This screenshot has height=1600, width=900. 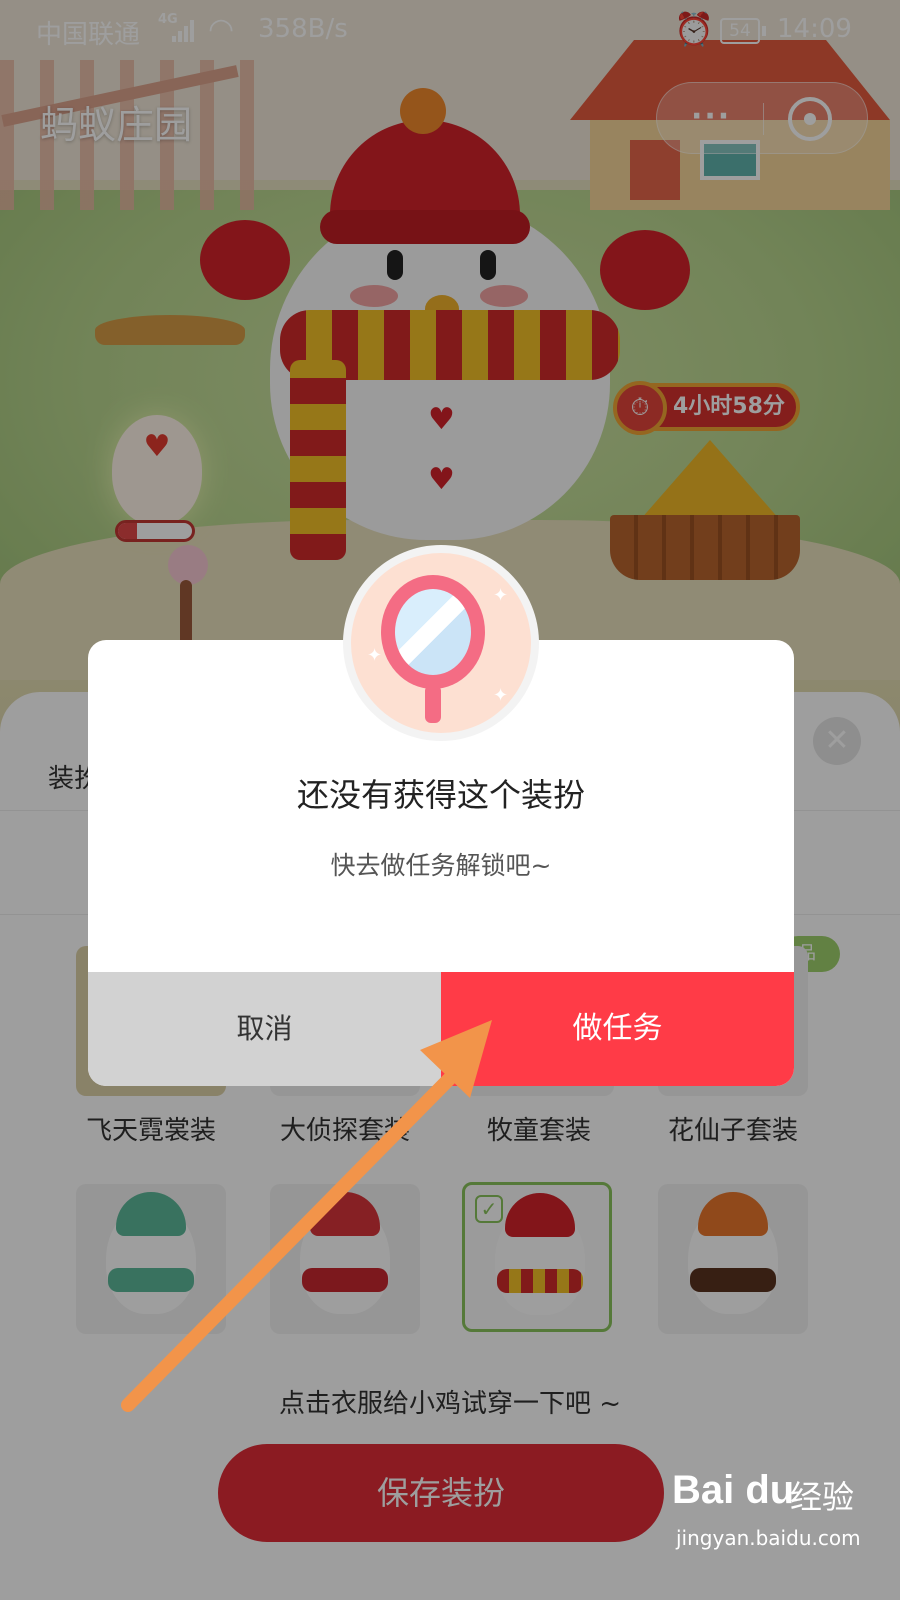 I want to click on dialog-message: 快去做任务解锁吧~, so click(x=441, y=865).